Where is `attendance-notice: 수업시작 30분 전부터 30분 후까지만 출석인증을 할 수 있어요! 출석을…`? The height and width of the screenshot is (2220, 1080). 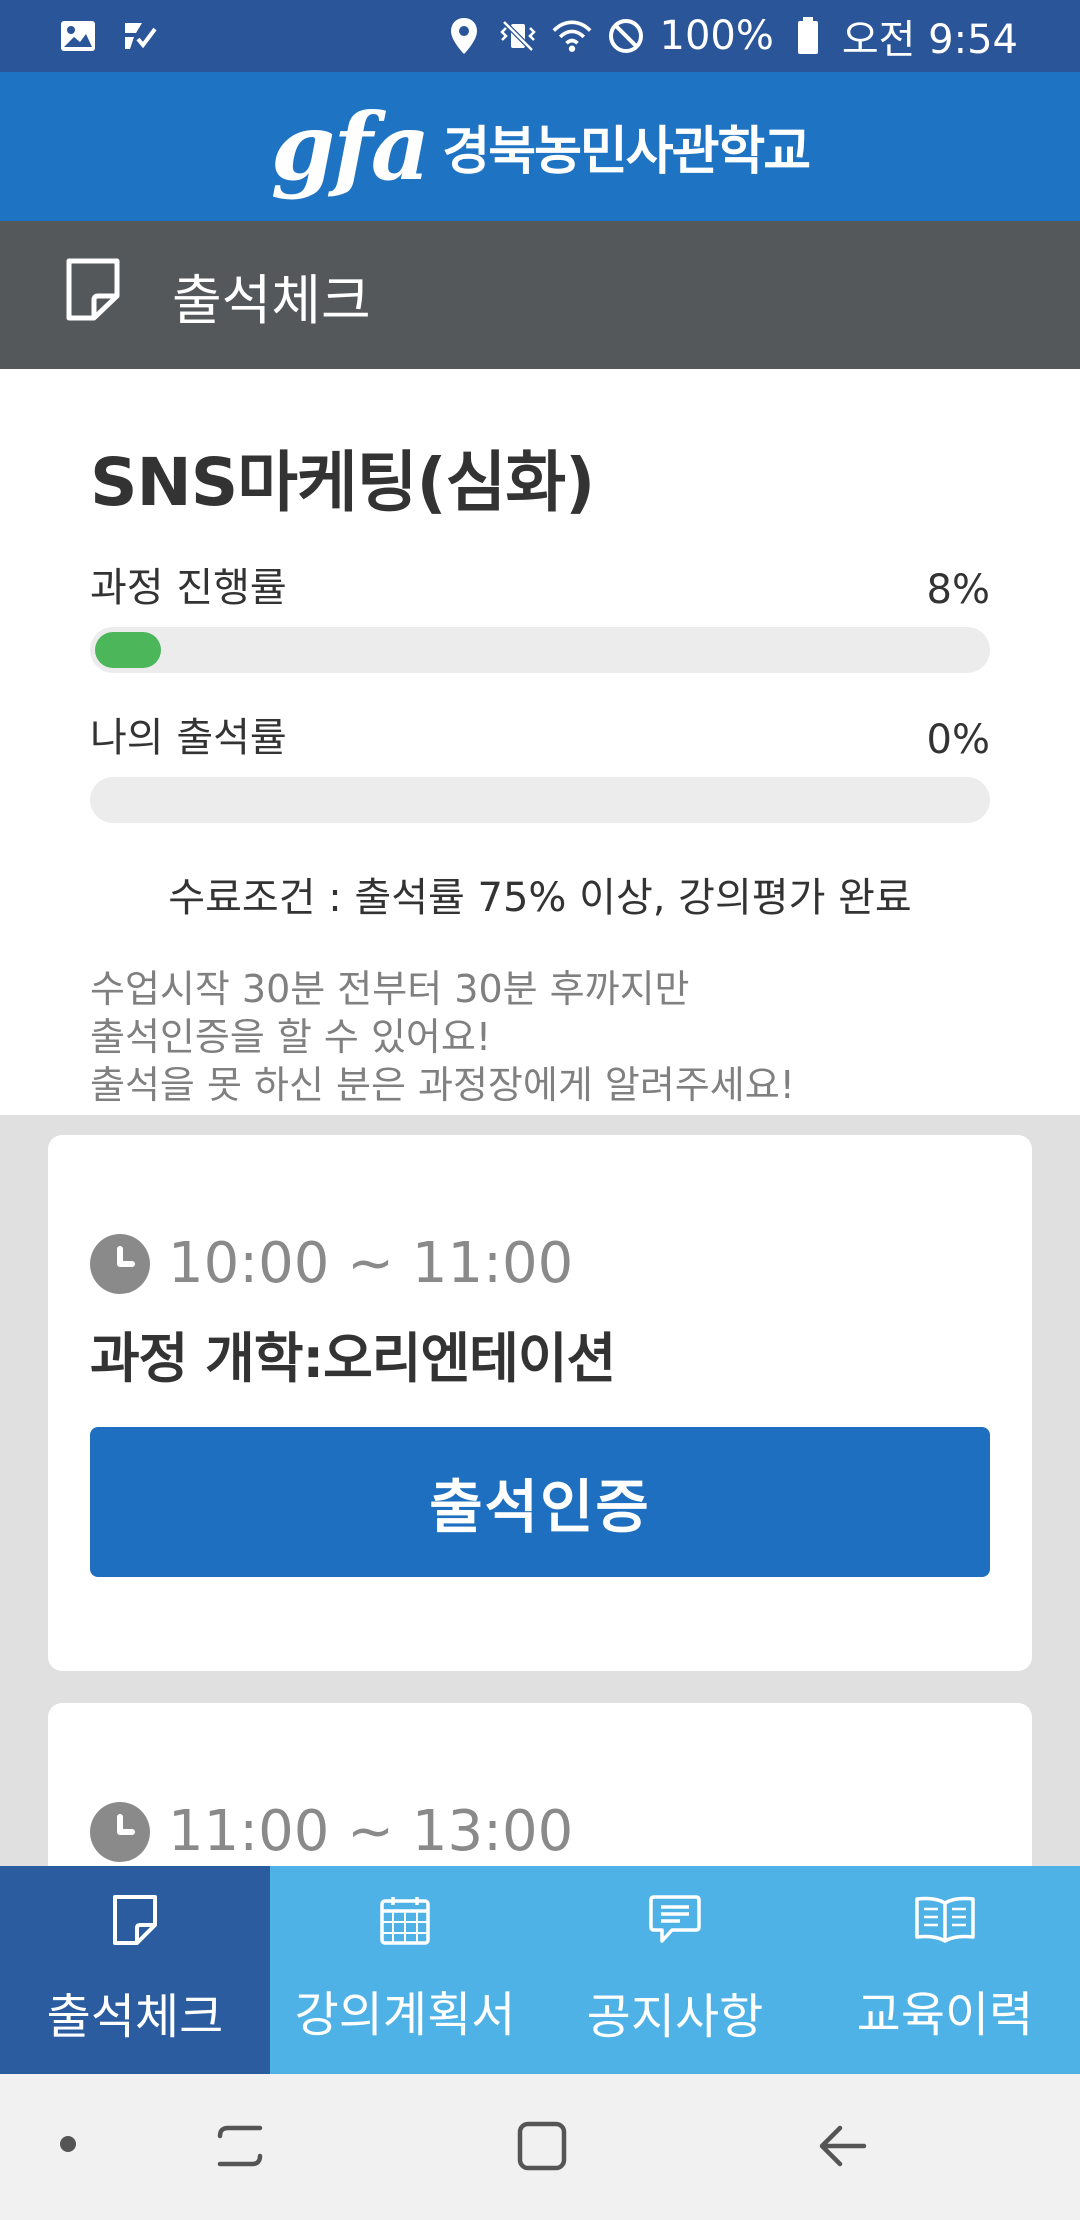
attendance-notice: 수업시작 30분 전부터 30분 후까지만 출석인증을 할 수 있어요! 출석을… is located at coordinates (540, 1037).